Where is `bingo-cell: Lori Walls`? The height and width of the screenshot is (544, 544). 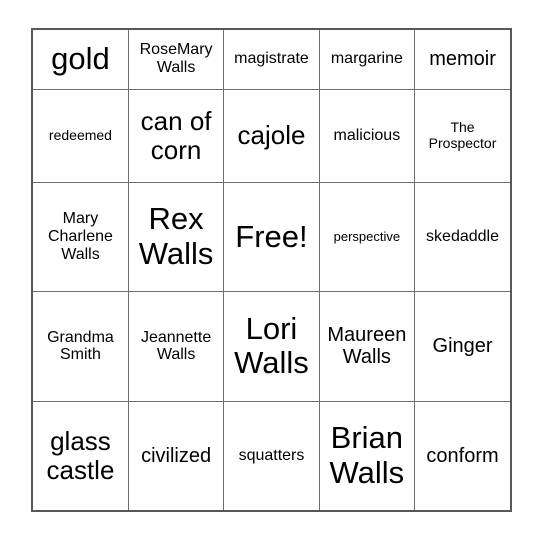
bingo-cell: Lori Walls is located at coordinates (271, 346).